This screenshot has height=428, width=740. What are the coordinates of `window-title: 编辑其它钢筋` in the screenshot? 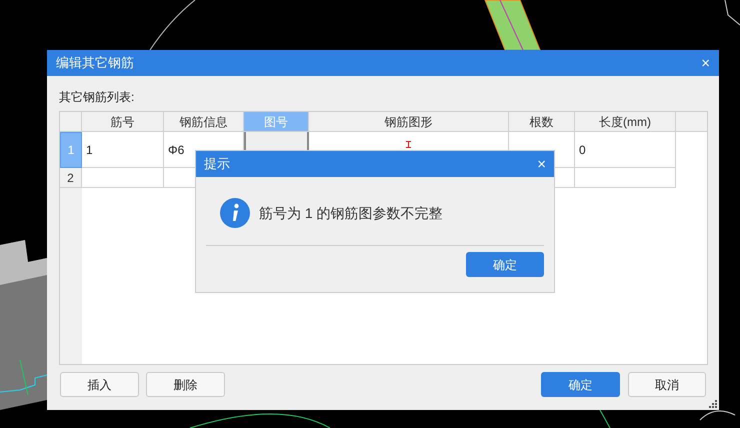 It's located at (95, 63).